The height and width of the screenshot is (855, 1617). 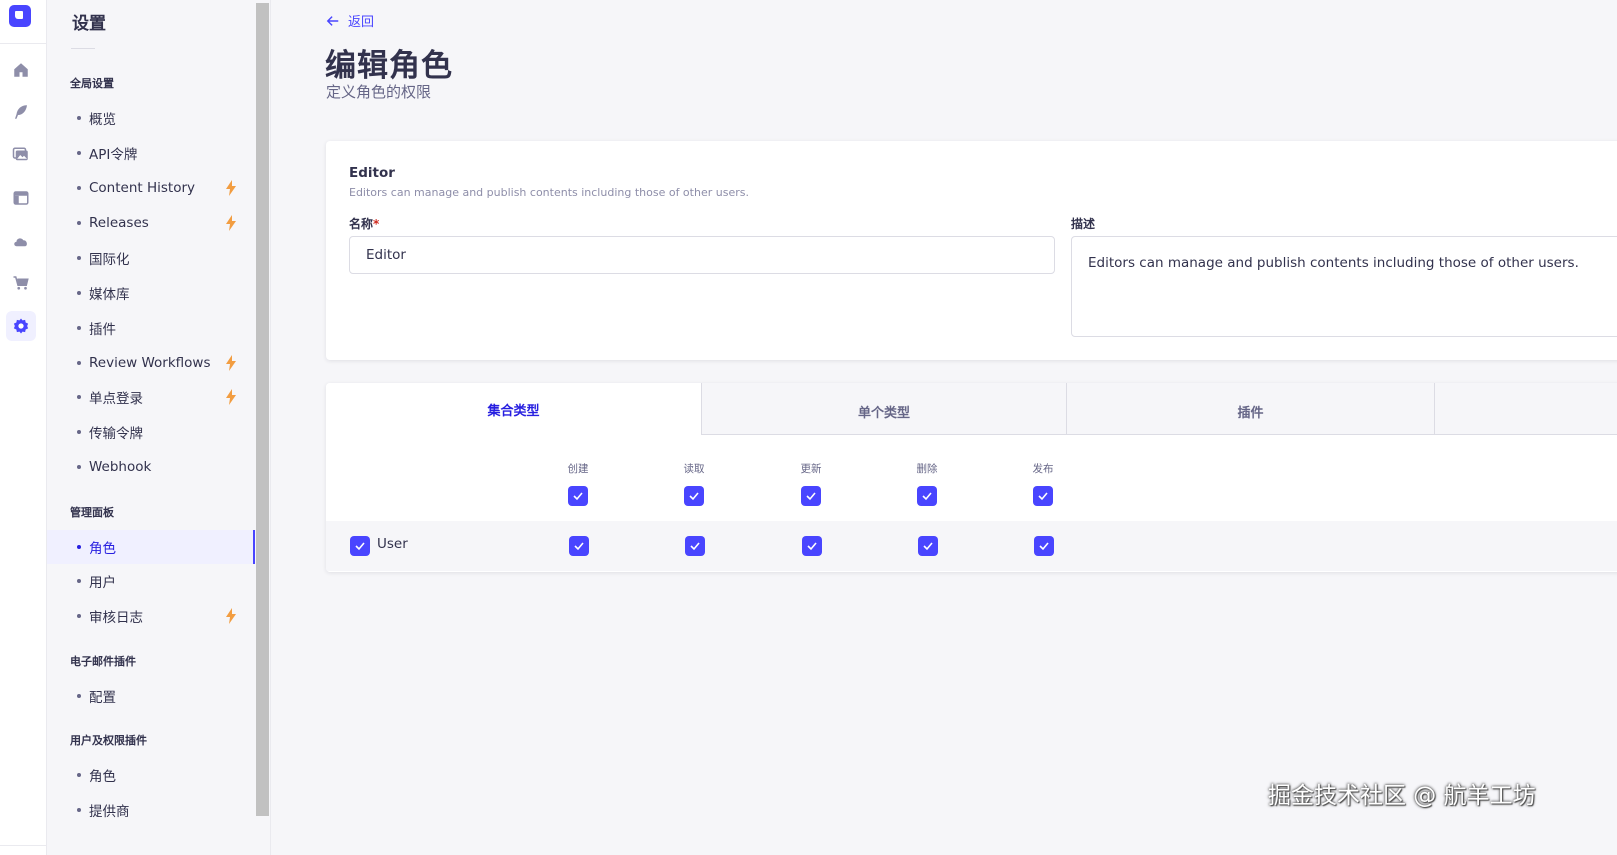 What do you see at coordinates (694, 469) in the screenshot?
I see `column-read-label: 读取` at bounding box center [694, 469].